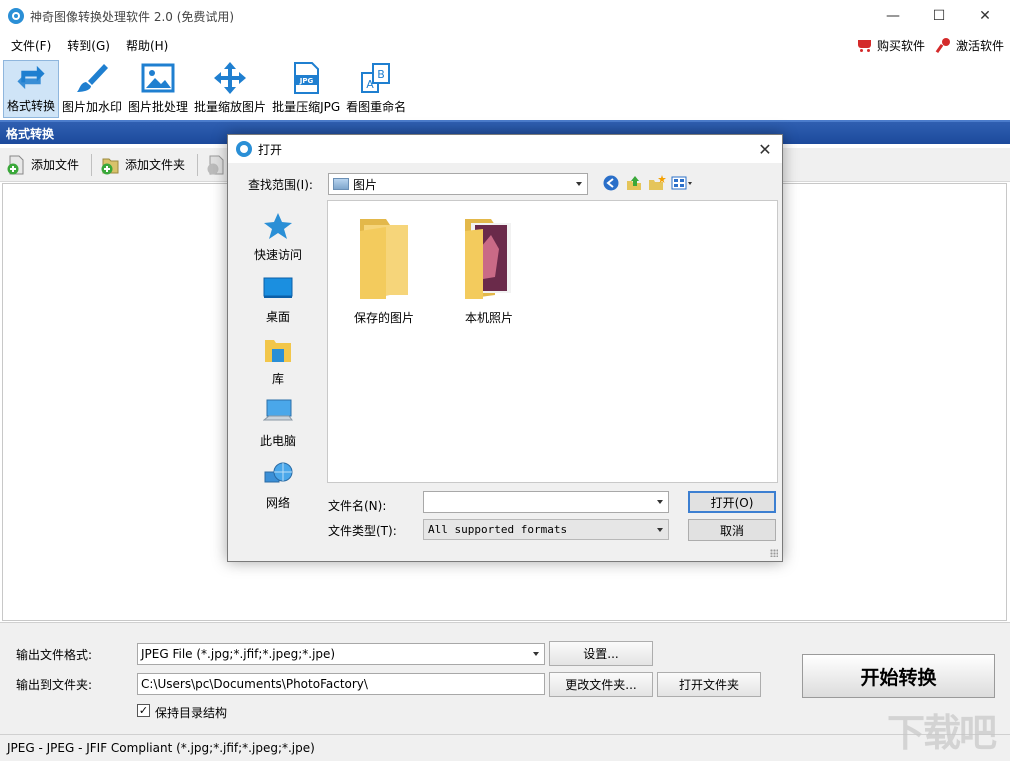  I want to click on up-folder-icon, so click(634, 183).